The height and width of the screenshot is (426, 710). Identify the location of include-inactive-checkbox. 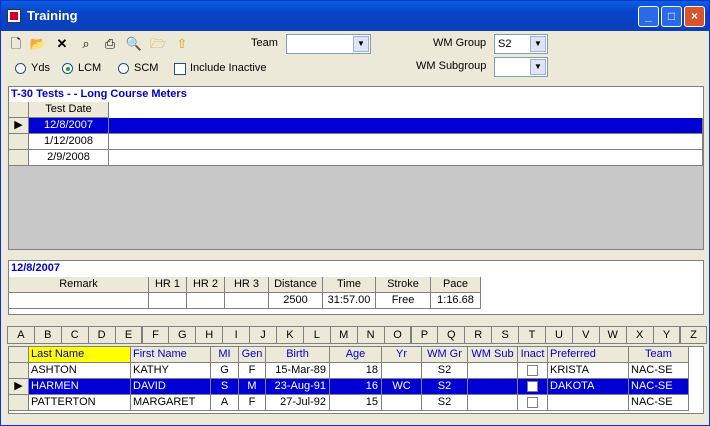
(180, 69).